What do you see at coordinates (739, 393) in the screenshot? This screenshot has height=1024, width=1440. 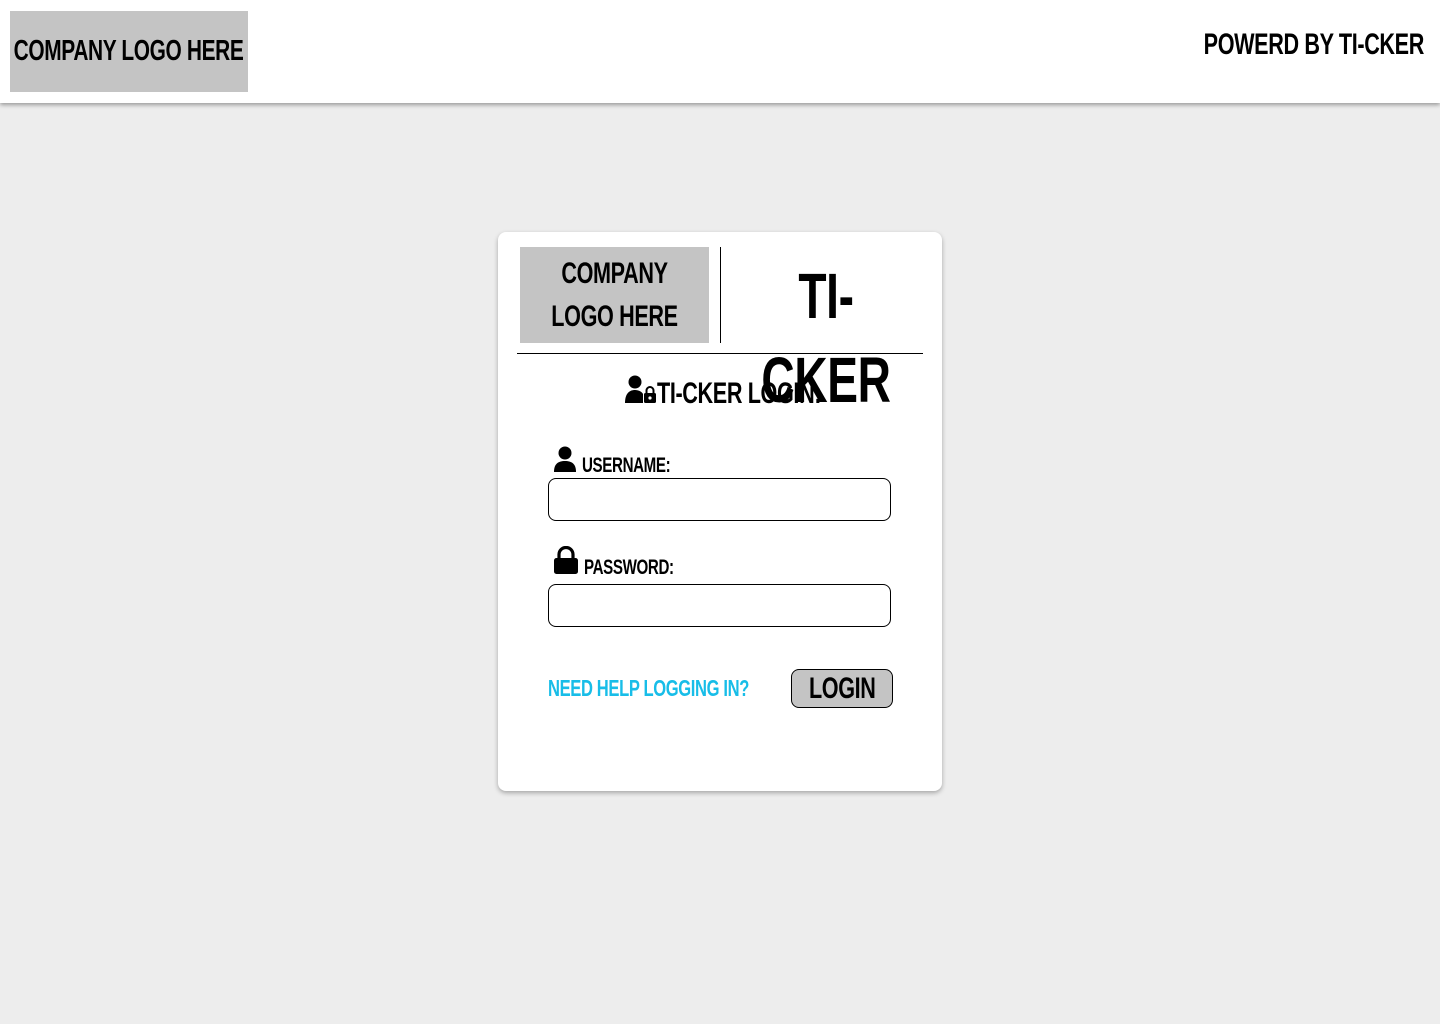 I see `login-heading-text: TI-CKER LOGIN:` at bounding box center [739, 393].